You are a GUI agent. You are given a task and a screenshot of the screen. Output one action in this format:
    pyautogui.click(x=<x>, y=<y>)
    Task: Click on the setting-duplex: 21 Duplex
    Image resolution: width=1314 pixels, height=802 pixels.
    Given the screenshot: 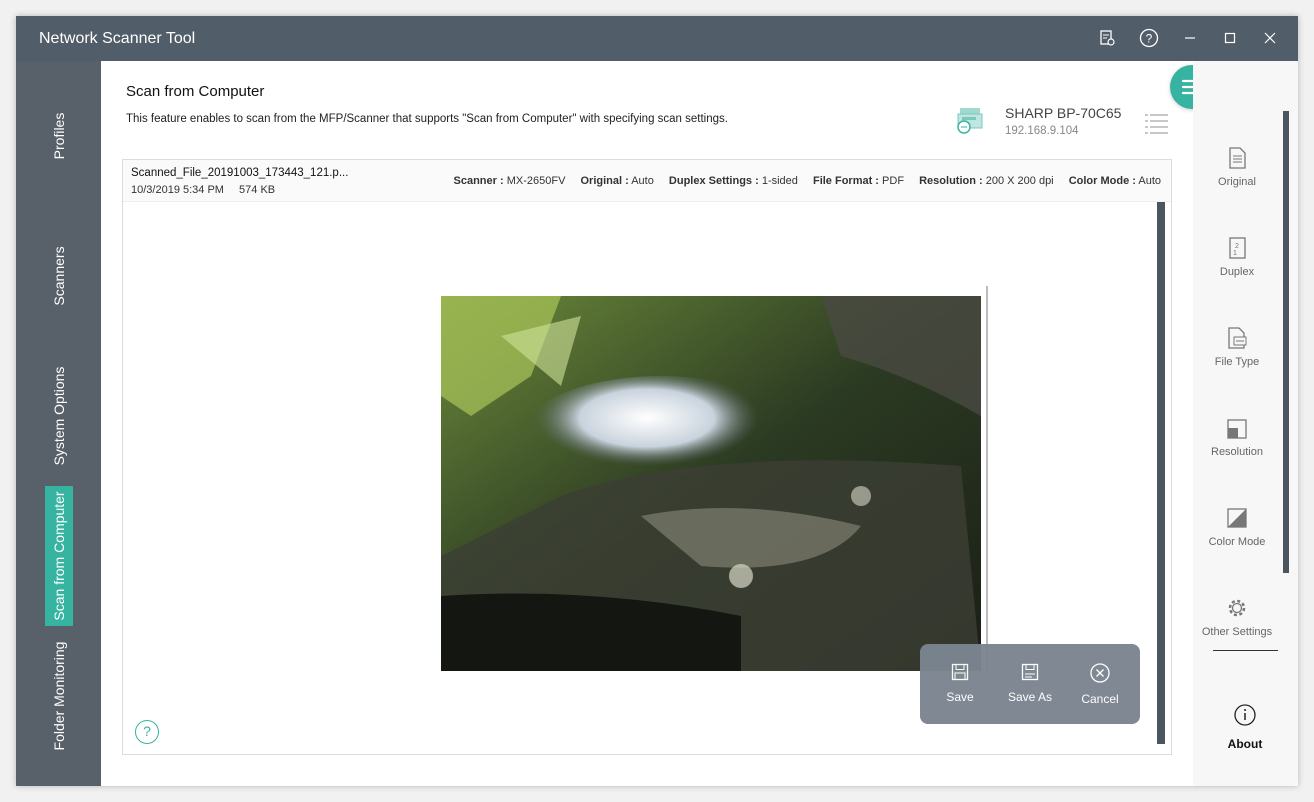 What is the action you would take?
    pyautogui.click(x=1237, y=257)
    